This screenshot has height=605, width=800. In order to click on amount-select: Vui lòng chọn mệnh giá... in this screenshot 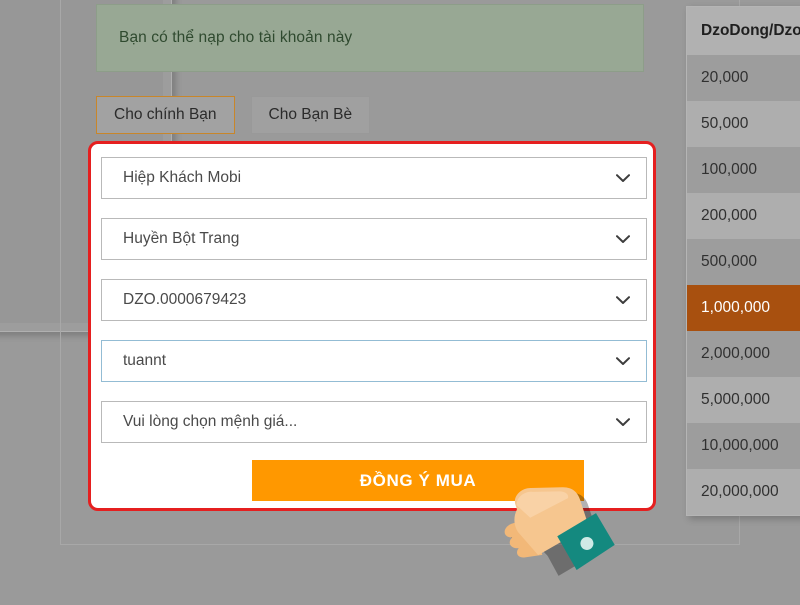, I will do `click(374, 422)`.